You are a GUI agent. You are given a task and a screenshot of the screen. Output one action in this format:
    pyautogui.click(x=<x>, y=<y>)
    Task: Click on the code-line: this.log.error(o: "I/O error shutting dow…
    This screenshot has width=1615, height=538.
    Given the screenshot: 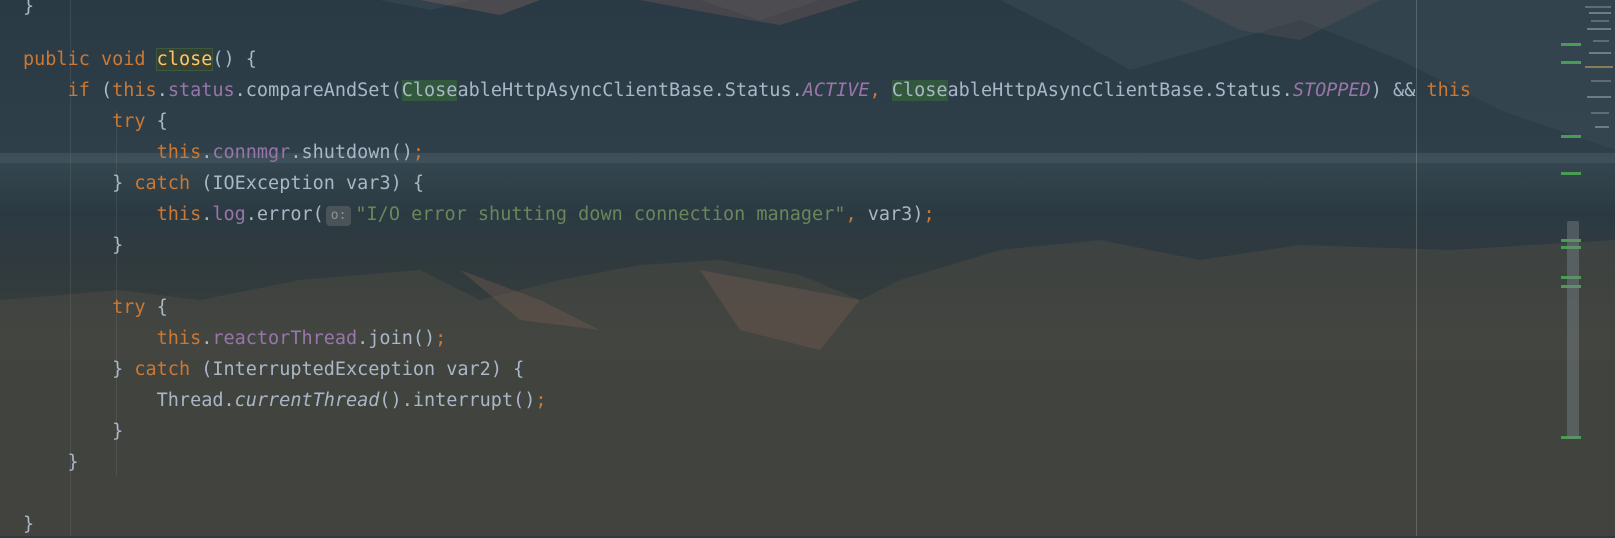 What is the action you would take?
    pyautogui.click(x=479, y=215)
    